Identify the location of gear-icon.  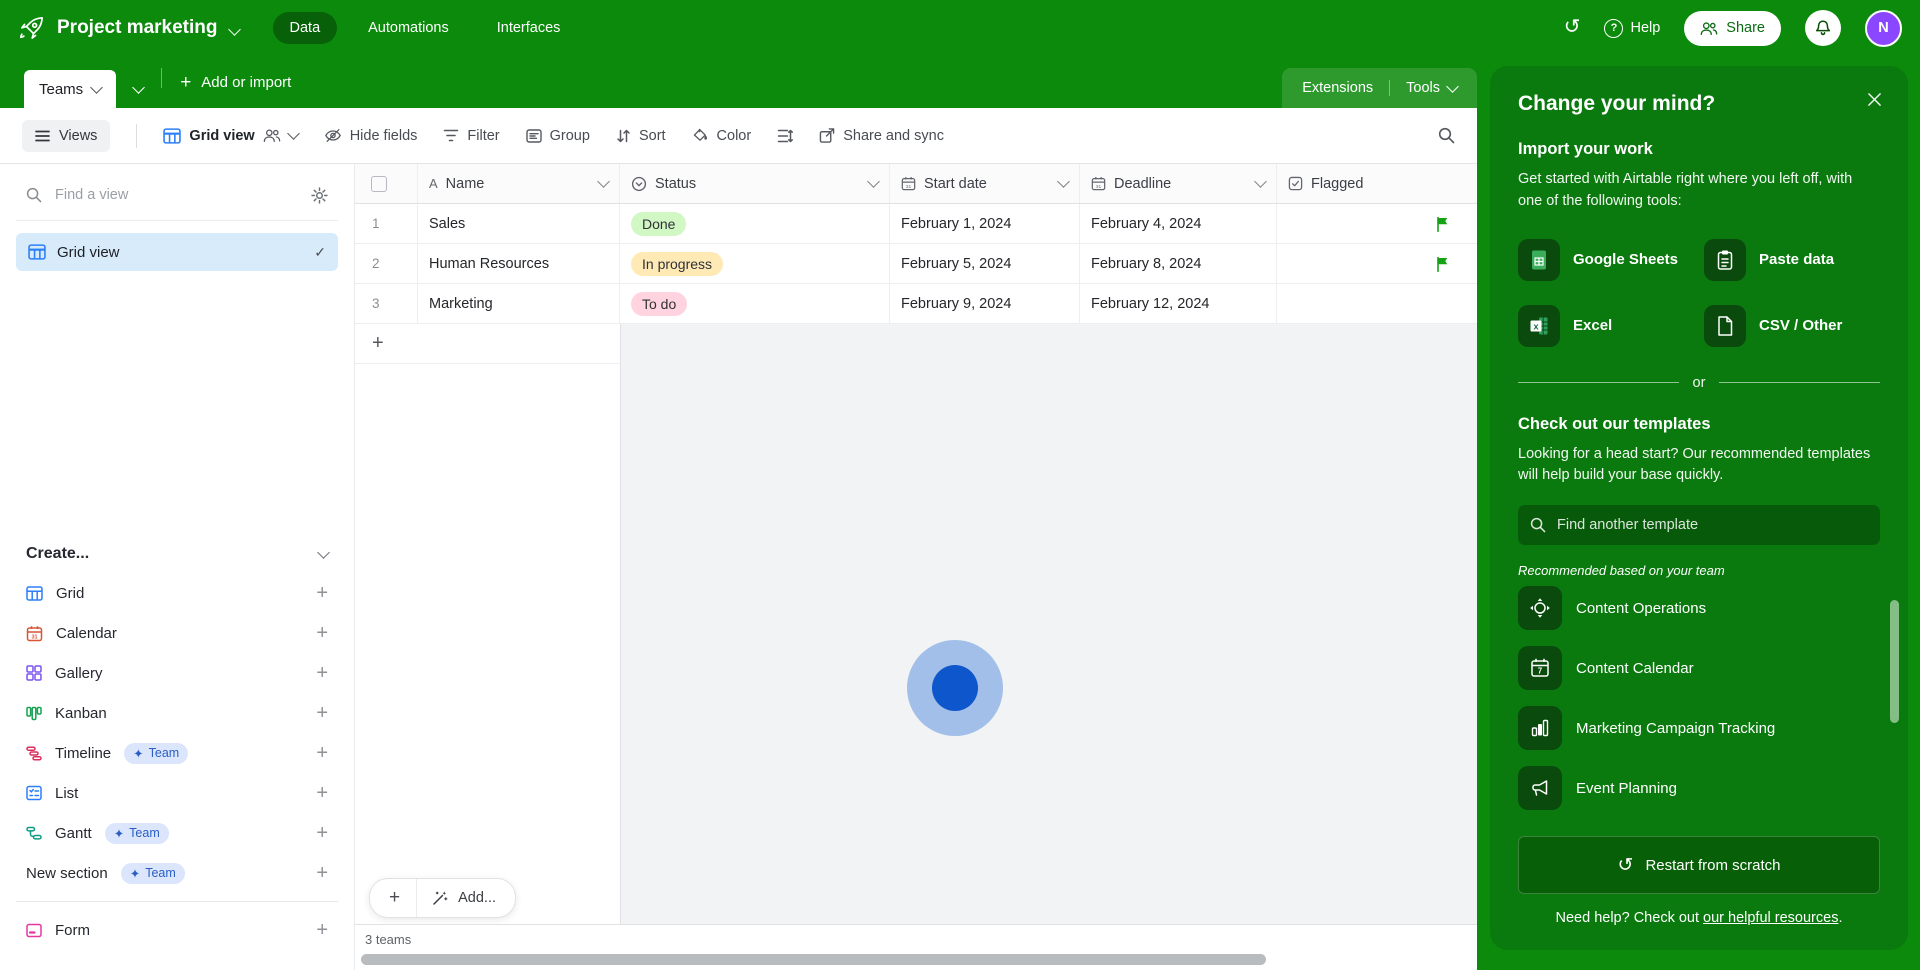
(319, 195).